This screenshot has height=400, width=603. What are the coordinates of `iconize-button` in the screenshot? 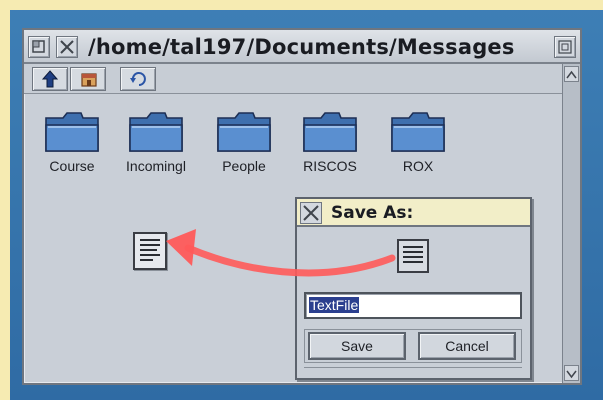 It's located at (39, 47).